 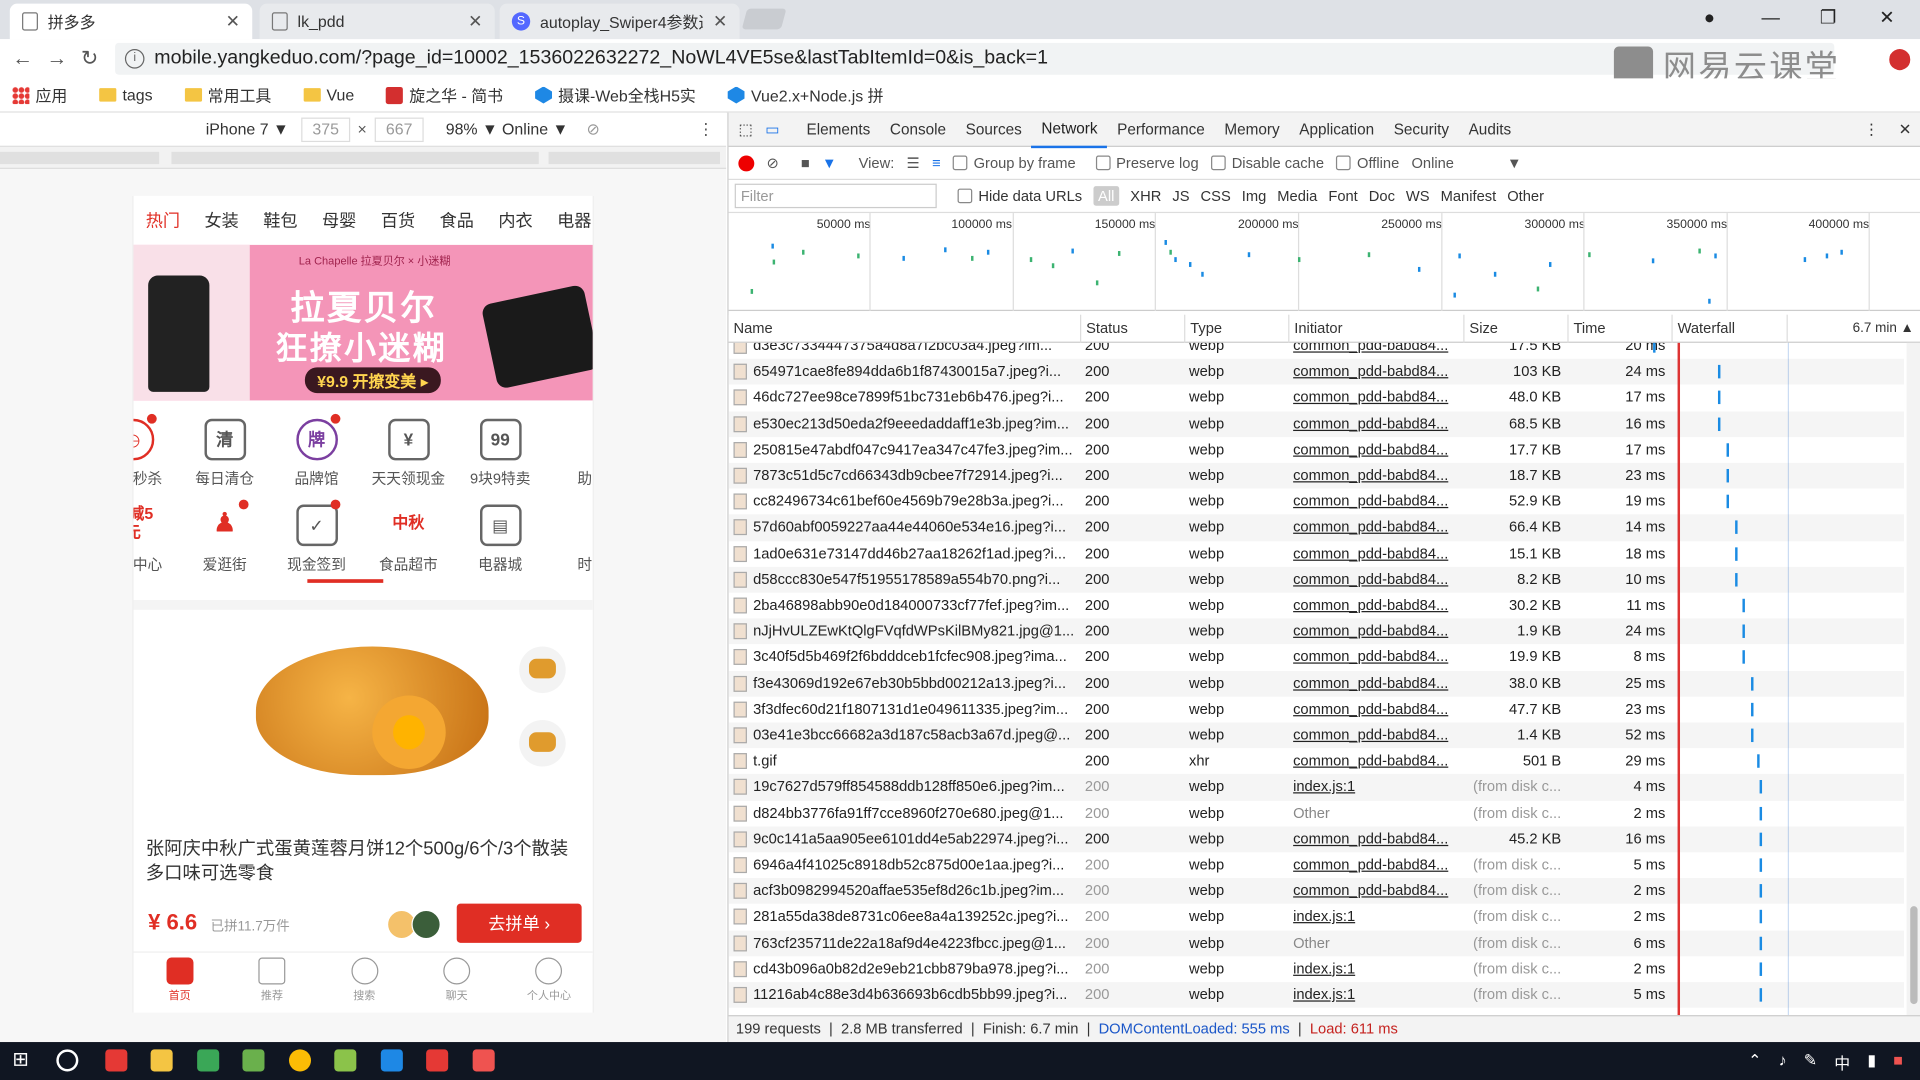 What do you see at coordinates (1216, 195) in the screenshot?
I see `type-filter-css: CSS` at bounding box center [1216, 195].